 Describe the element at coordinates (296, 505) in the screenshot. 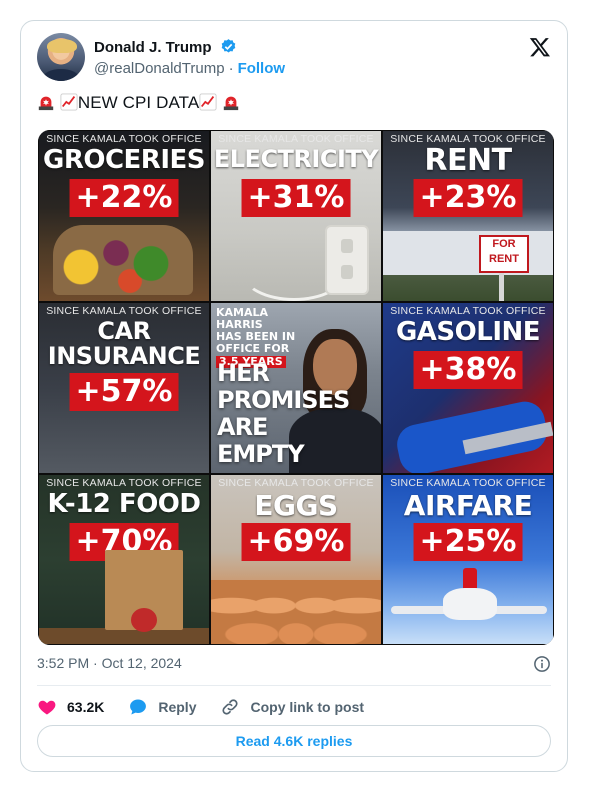

I see `tile-heading: EGGS` at that location.